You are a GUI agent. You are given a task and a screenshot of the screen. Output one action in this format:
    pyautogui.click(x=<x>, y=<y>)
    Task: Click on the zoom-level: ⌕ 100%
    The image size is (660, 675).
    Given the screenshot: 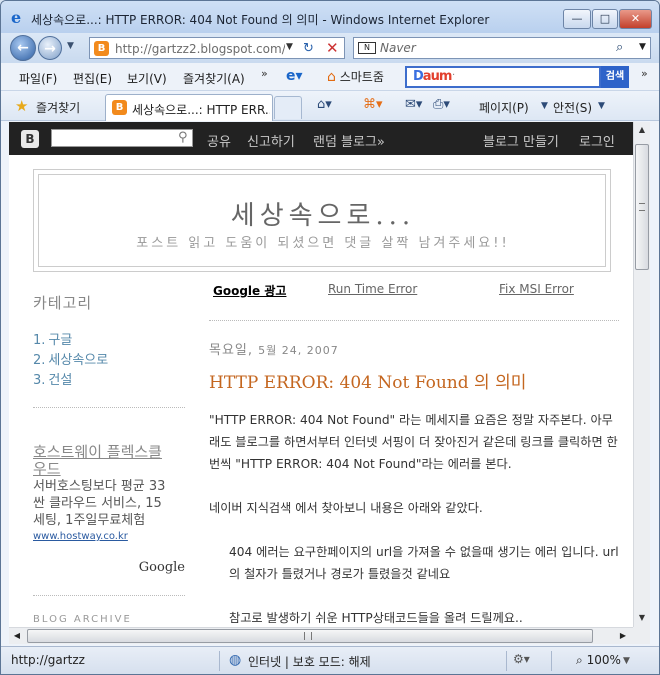 What is the action you would take?
    pyautogui.click(x=598, y=660)
    